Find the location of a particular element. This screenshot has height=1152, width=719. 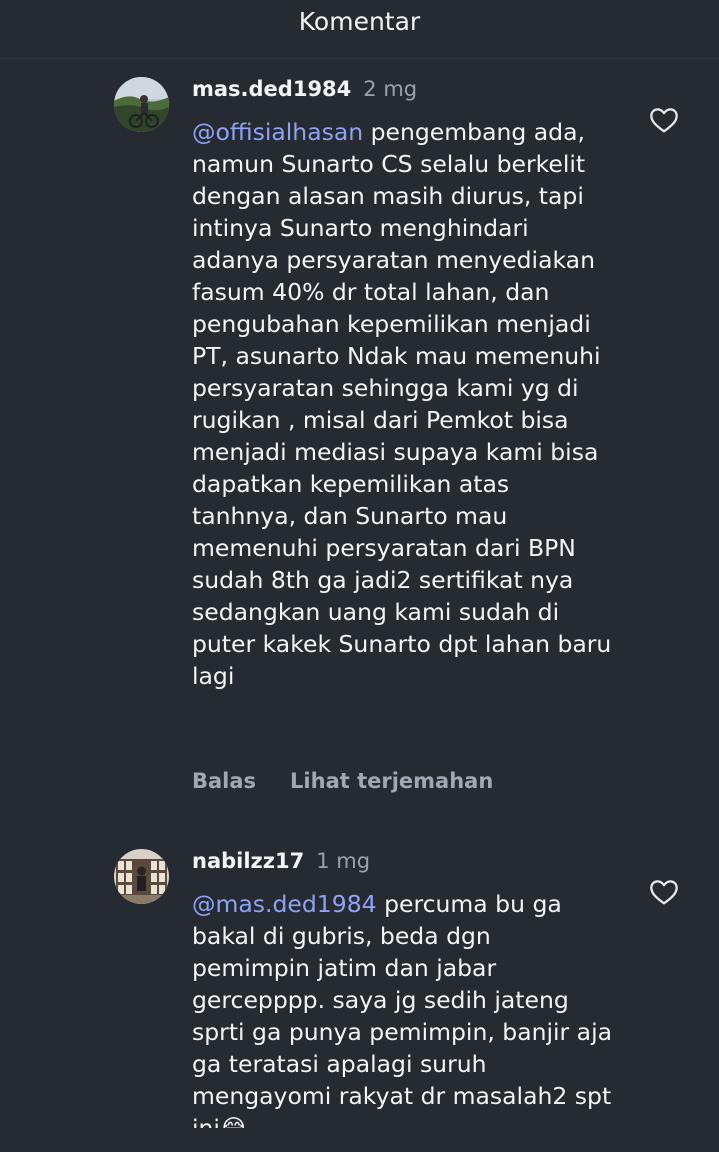

comment-mention: @mas.ded1984 is located at coordinates (284, 904).